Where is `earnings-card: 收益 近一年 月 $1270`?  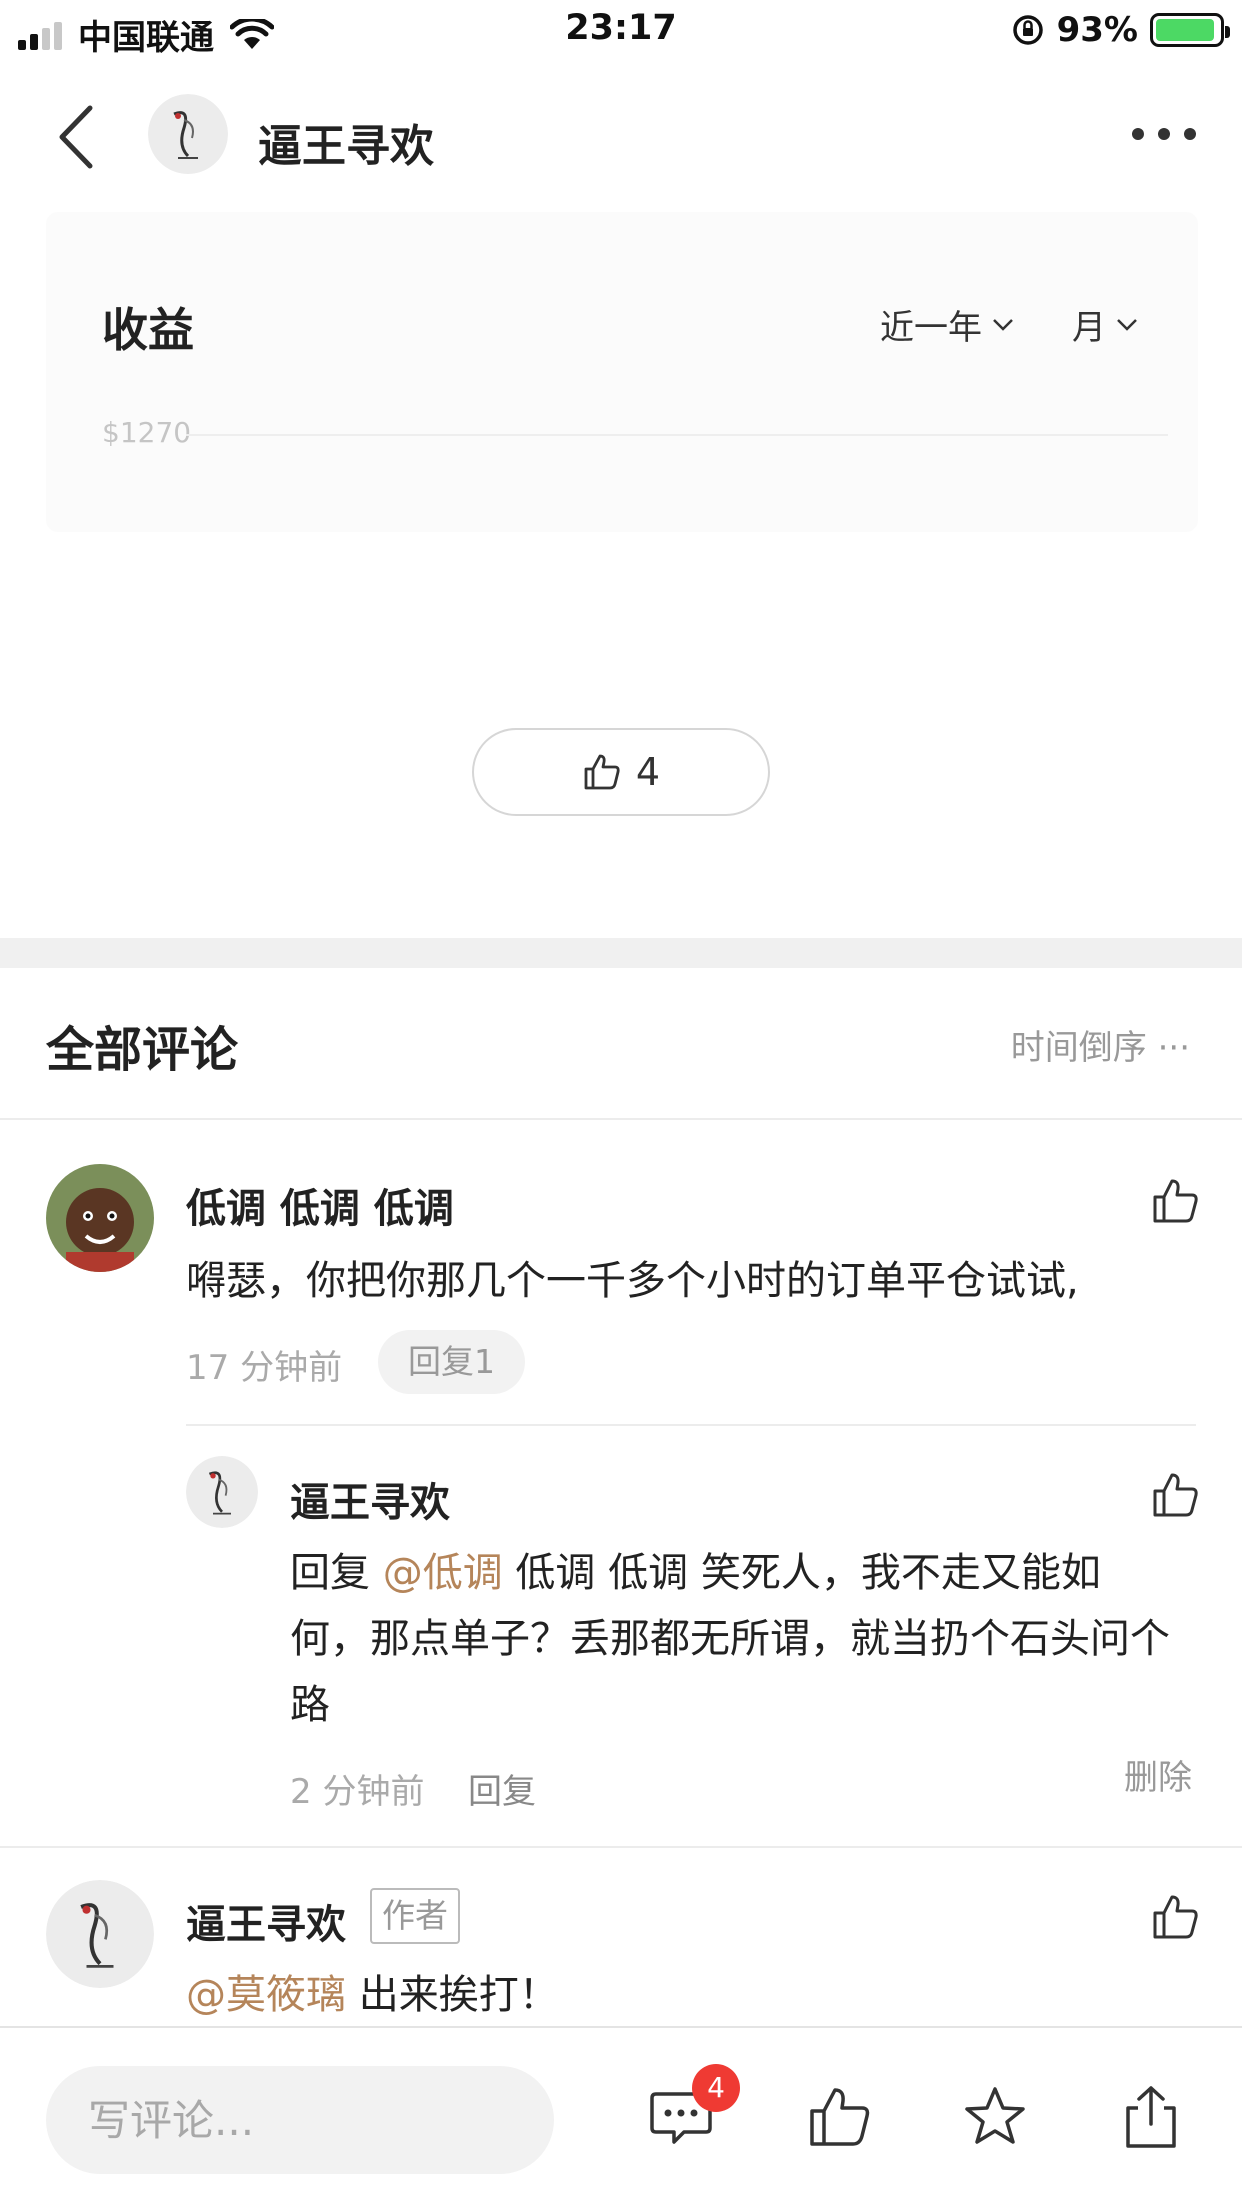 earnings-card: 收益 近一年 月 $1270 is located at coordinates (622, 372).